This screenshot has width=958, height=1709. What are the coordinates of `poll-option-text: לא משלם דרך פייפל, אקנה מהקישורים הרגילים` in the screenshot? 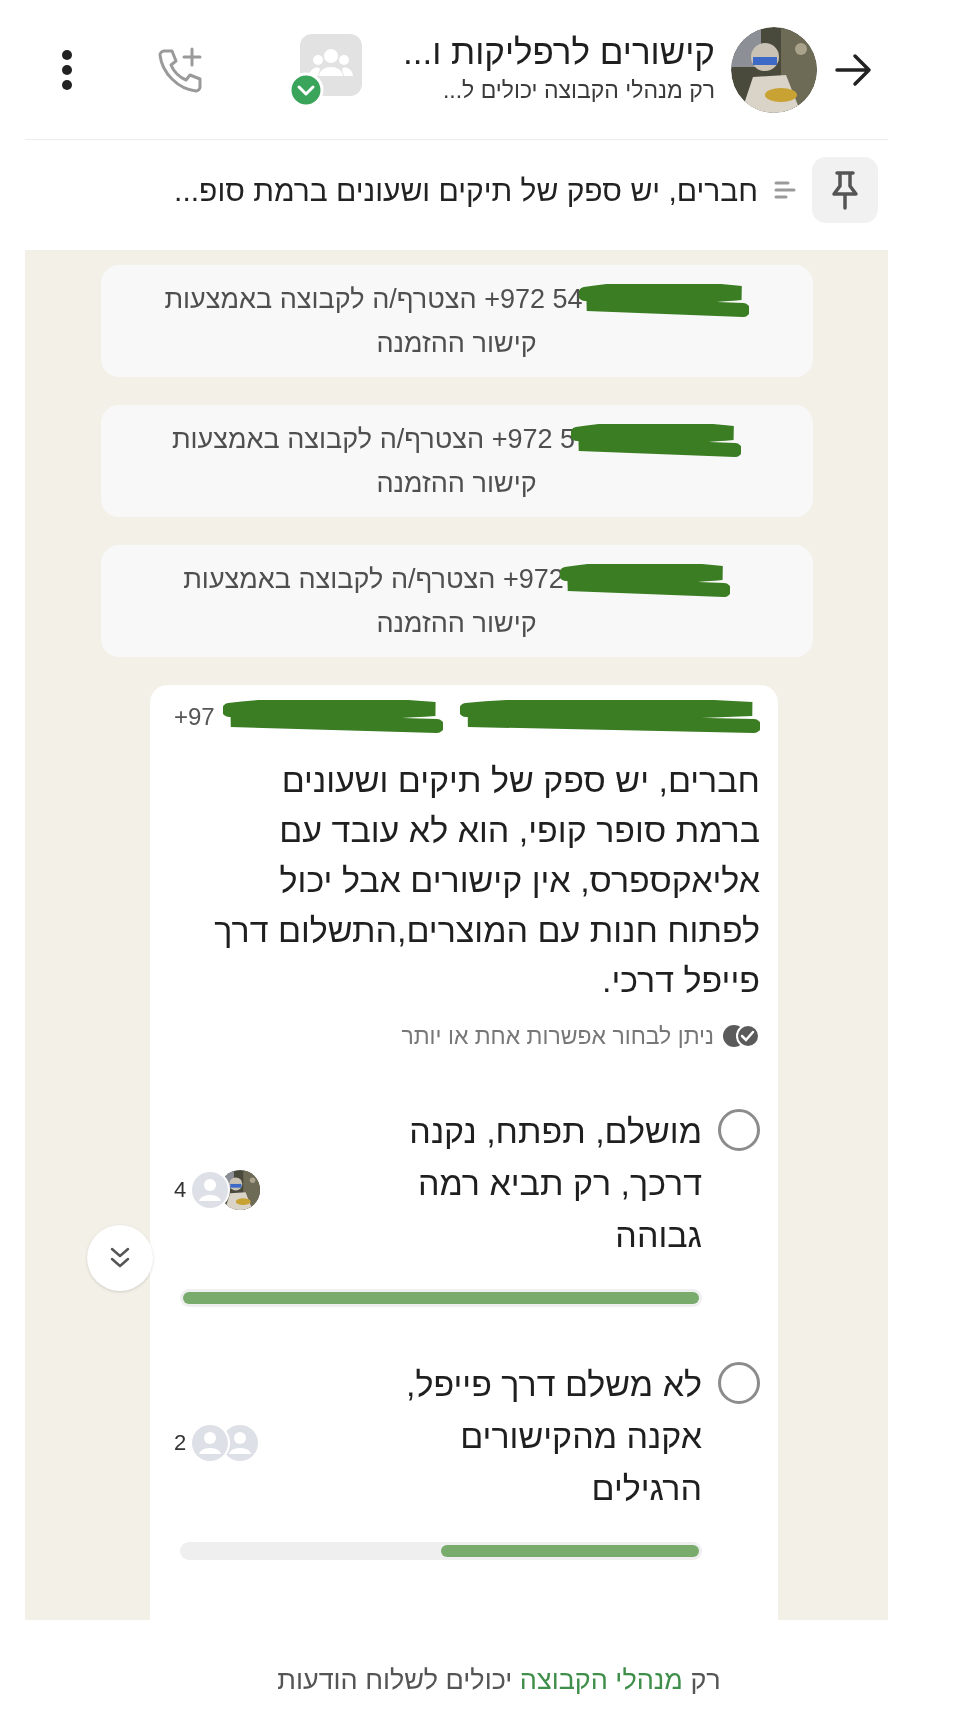 It's located at (553, 1436).